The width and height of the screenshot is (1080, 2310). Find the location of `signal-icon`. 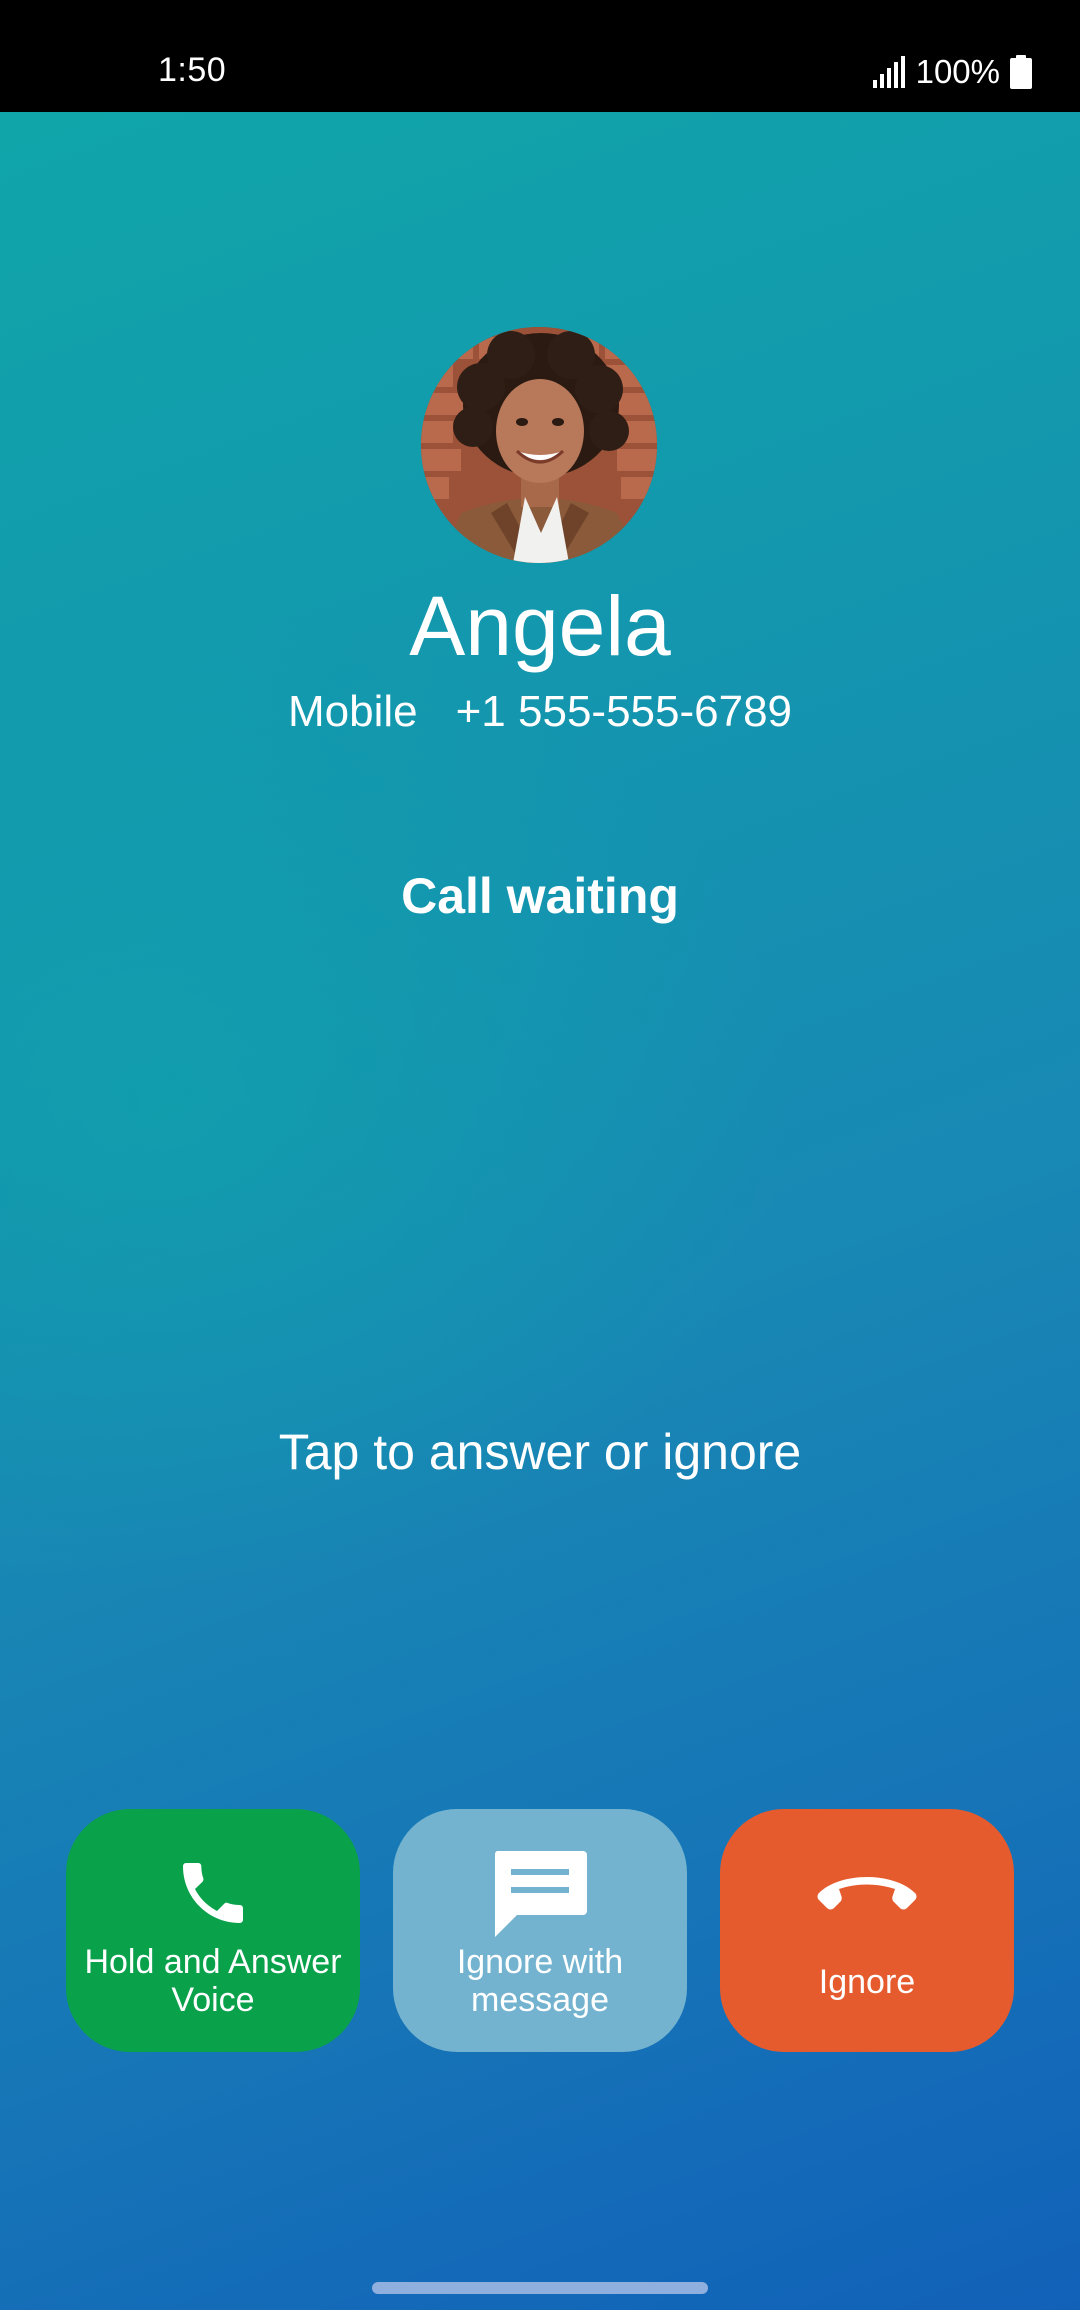

signal-icon is located at coordinates (888, 72).